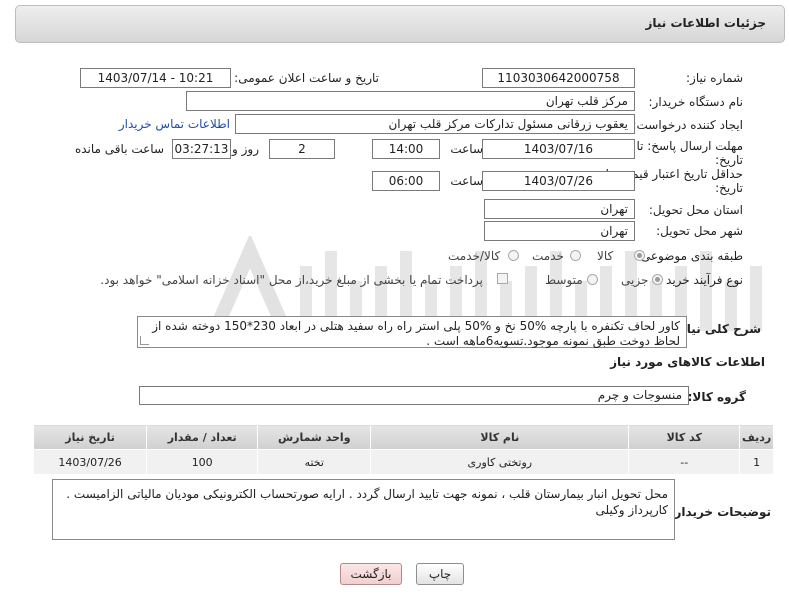 This screenshot has width=789, height=598. Describe the element at coordinates (729, 160) in the screenshot. I see `reply-deadline-date-label: تاریخ:` at that location.